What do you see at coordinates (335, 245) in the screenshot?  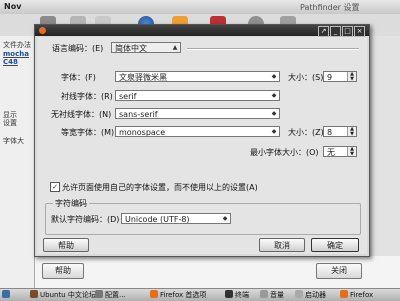 I see `ok-button: 确定` at bounding box center [335, 245].